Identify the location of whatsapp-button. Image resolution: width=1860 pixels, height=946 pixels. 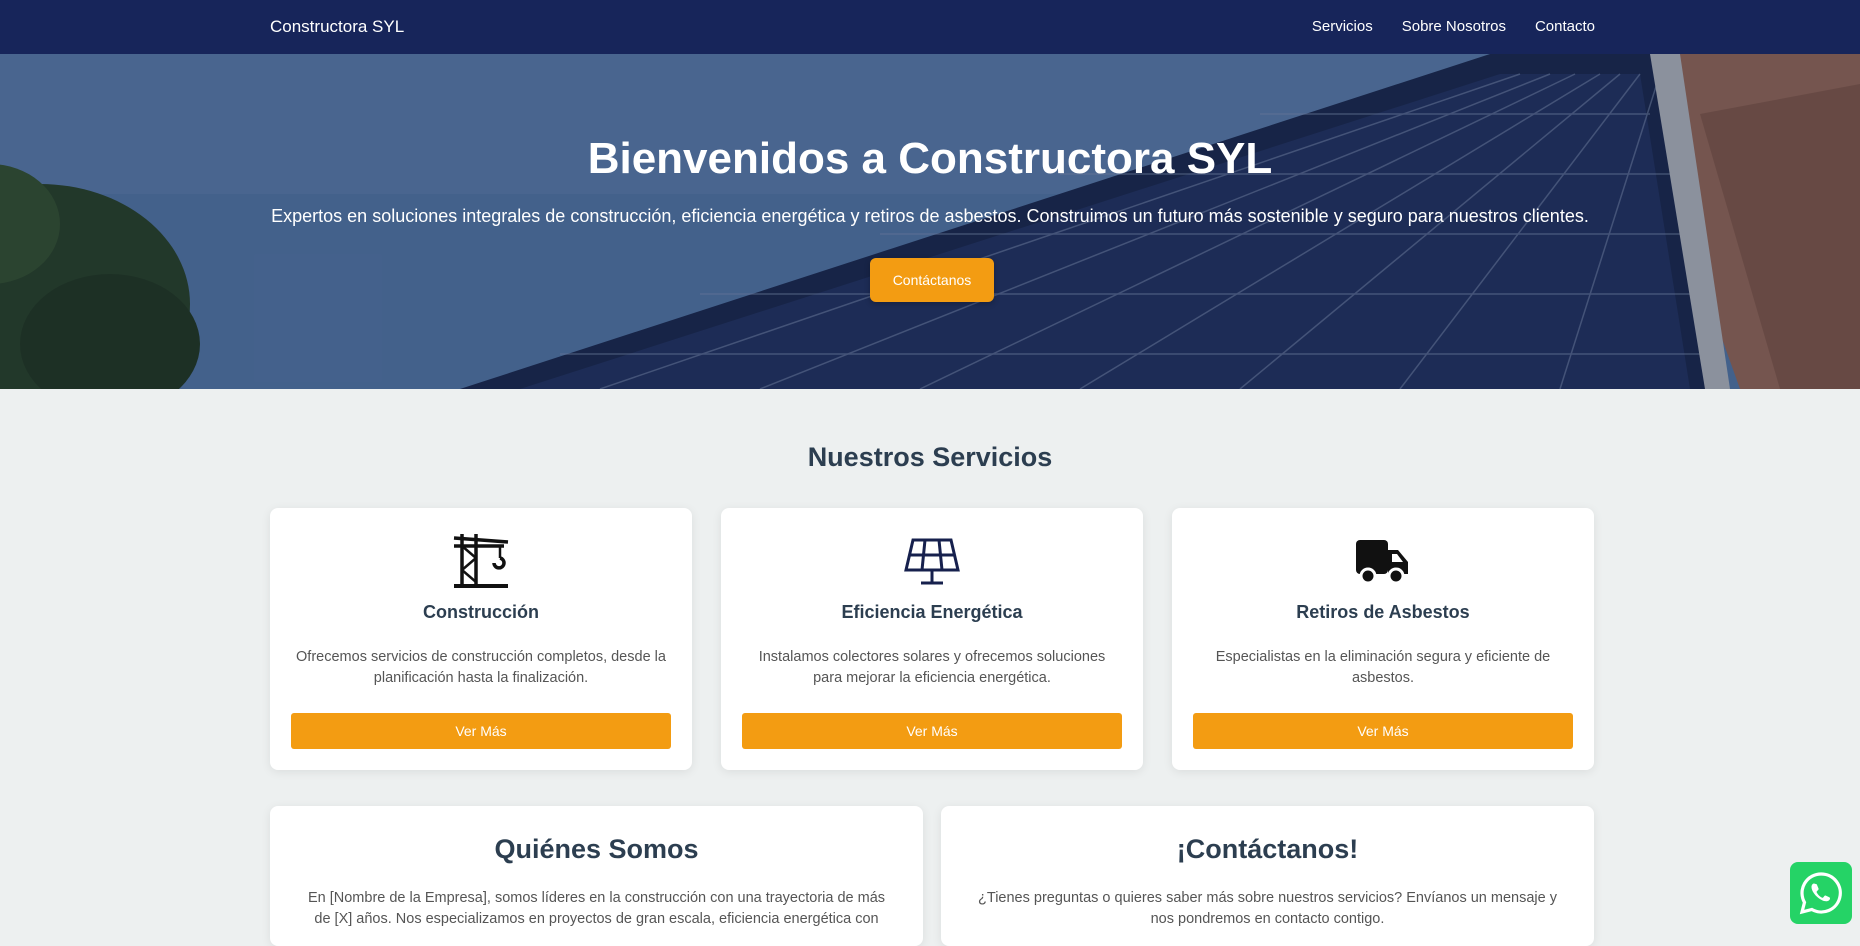
(1821, 893).